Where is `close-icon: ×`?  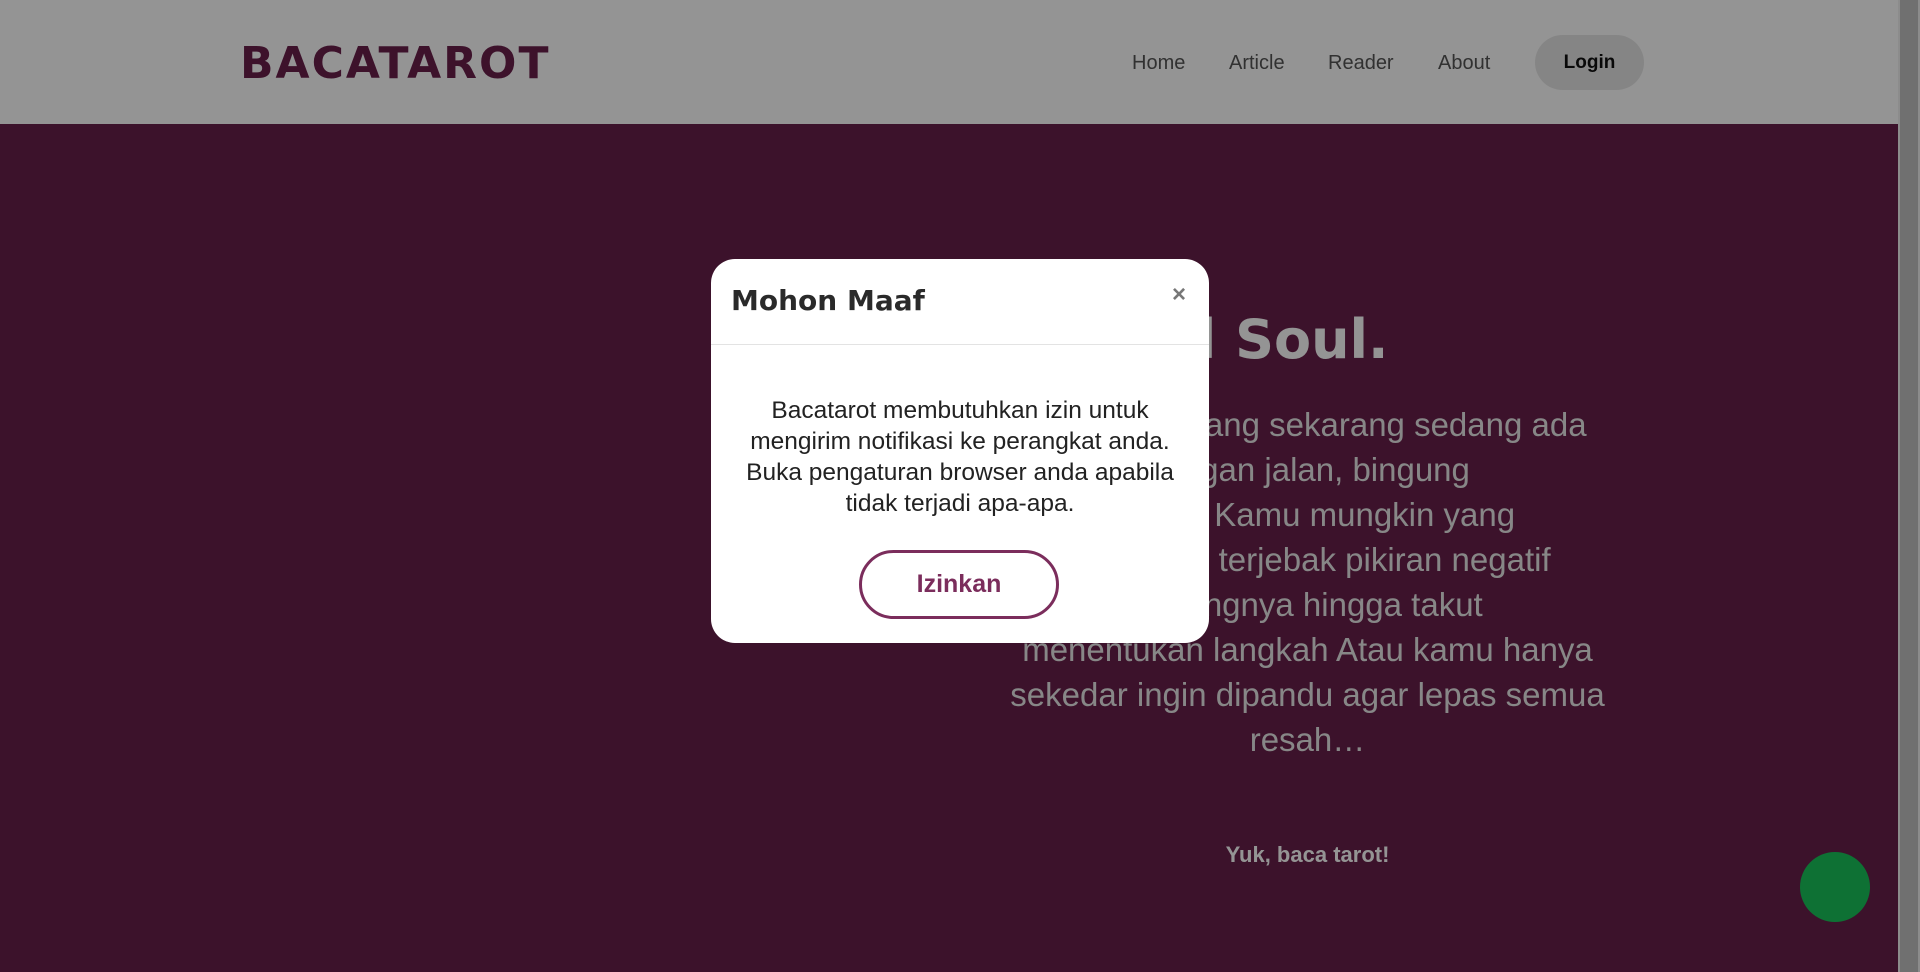 close-icon: × is located at coordinates (1179, 295).